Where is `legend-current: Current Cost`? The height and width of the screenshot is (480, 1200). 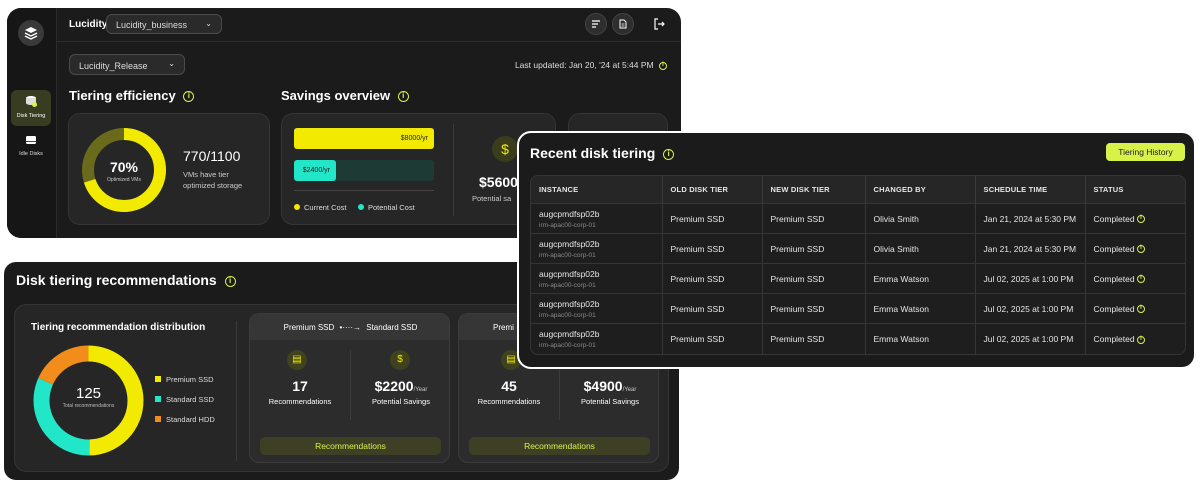 legend-current: Current Cost is located at coordinates (320, 207).